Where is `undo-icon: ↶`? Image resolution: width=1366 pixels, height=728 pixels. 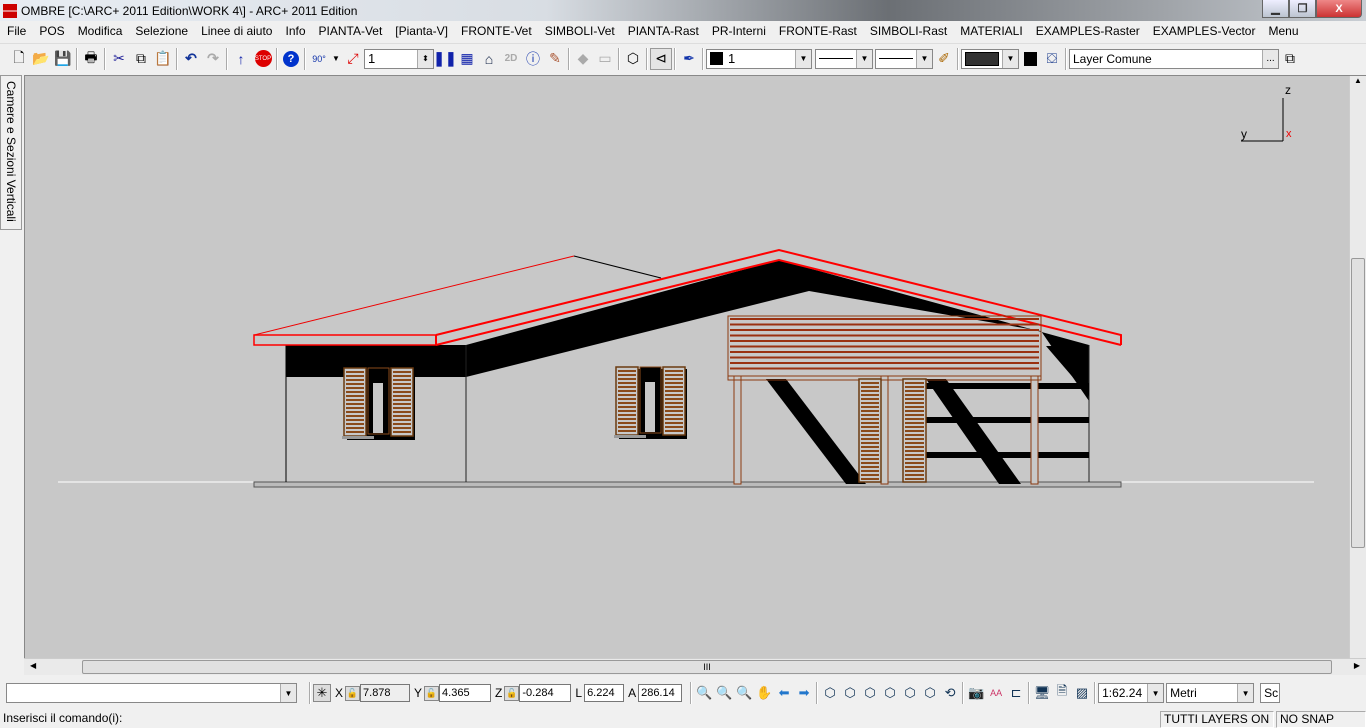
undo-icon: ↶ is located at coordinates (191, 59).